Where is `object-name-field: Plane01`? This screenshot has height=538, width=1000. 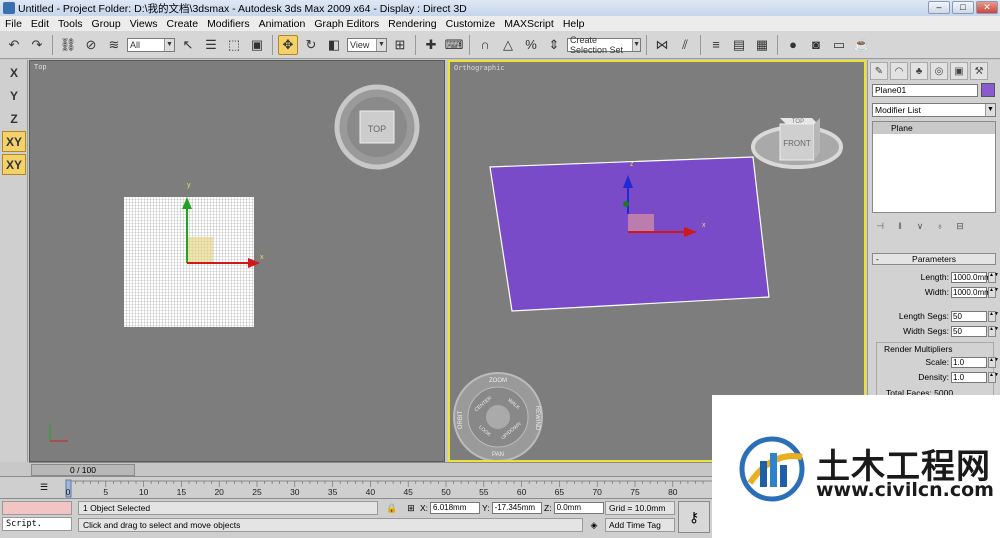 object-name-field: Plane01 is located at coordinates (925, 90).